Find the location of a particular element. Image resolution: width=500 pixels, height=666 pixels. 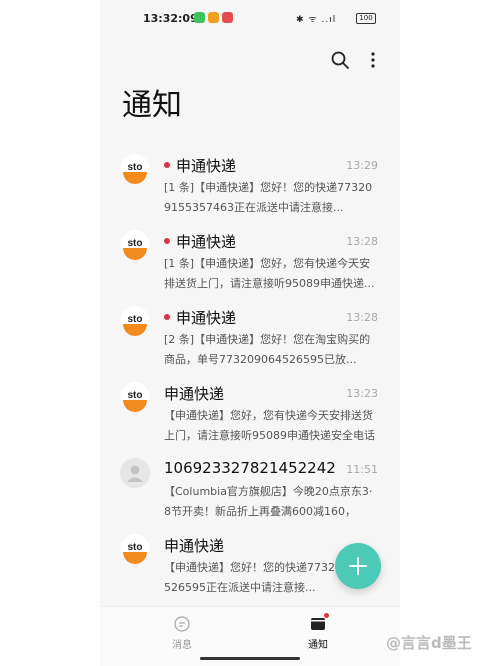

notification-time: 13:23 is located at coordinates (362, 393).